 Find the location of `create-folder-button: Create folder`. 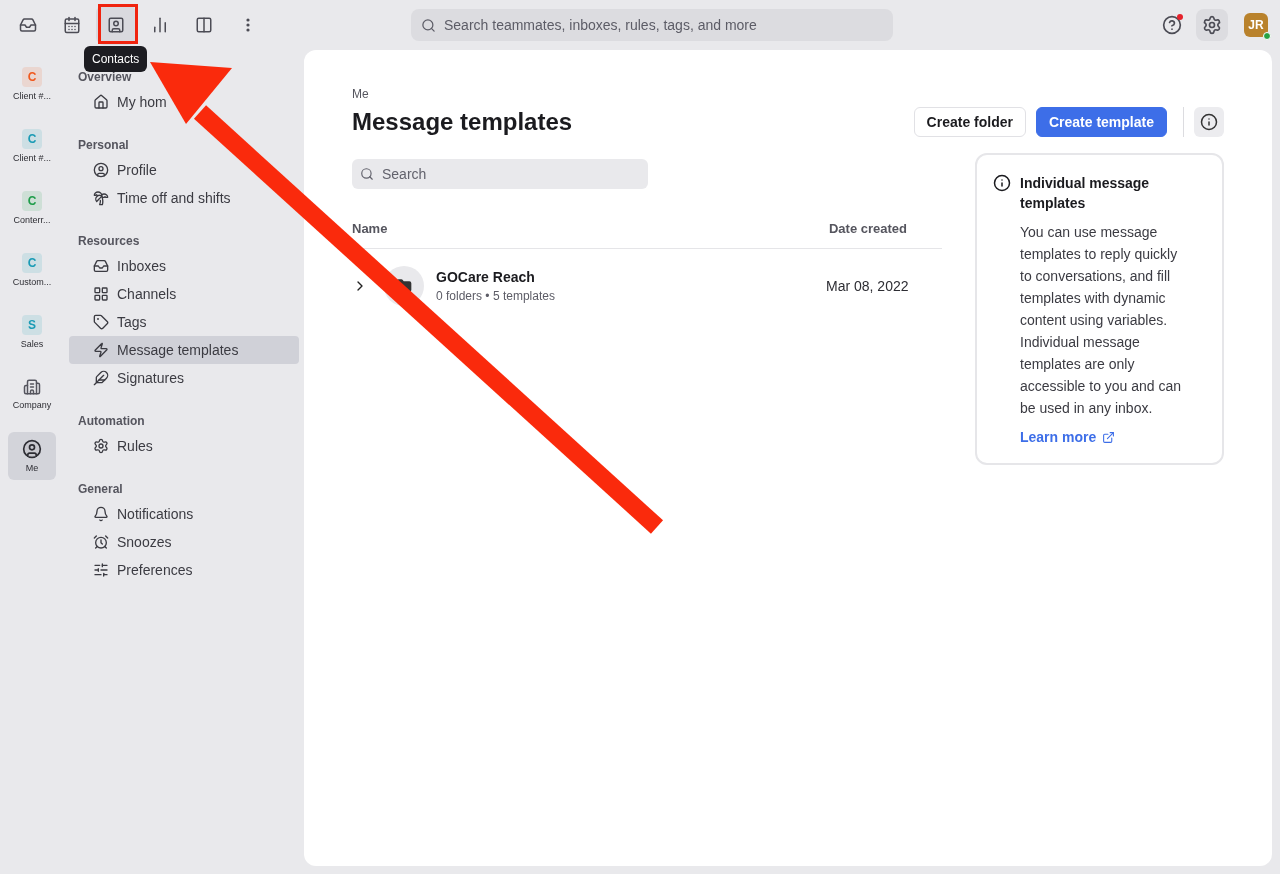

create-folder-button: Create folder is located at coordinates (969, 122).